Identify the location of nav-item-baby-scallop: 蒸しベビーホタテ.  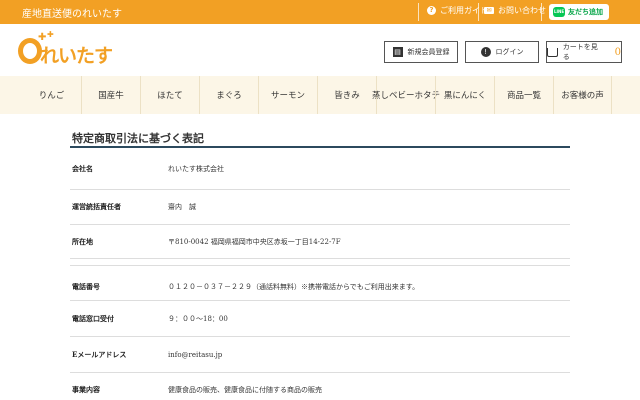
(406, 95).